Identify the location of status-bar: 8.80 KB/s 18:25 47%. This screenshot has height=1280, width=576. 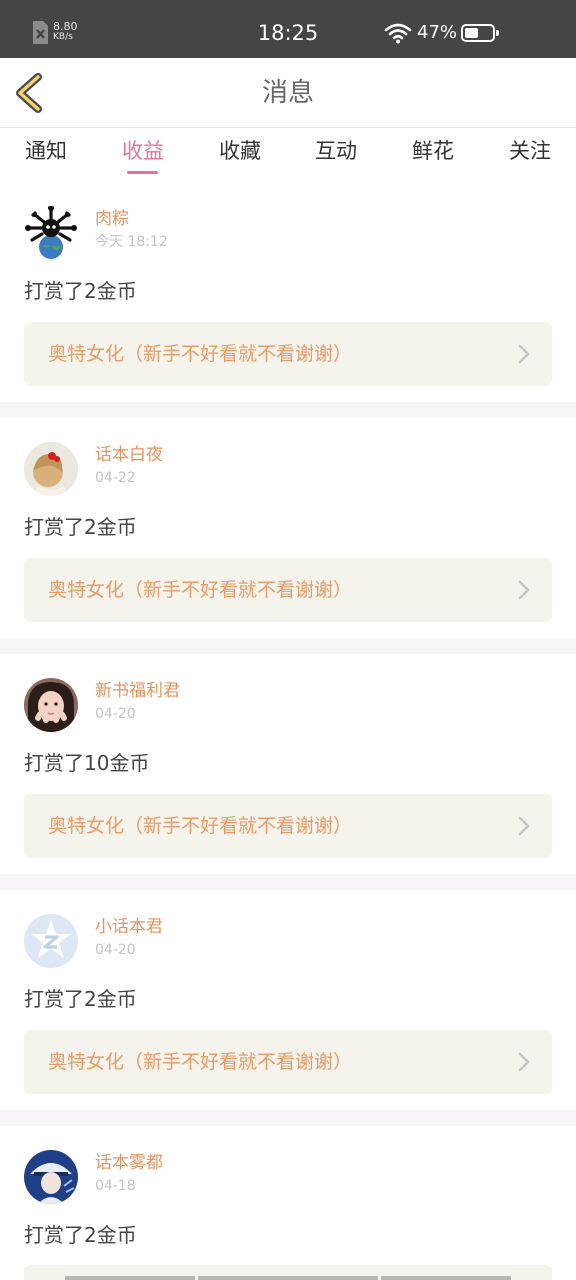
(288, 29).